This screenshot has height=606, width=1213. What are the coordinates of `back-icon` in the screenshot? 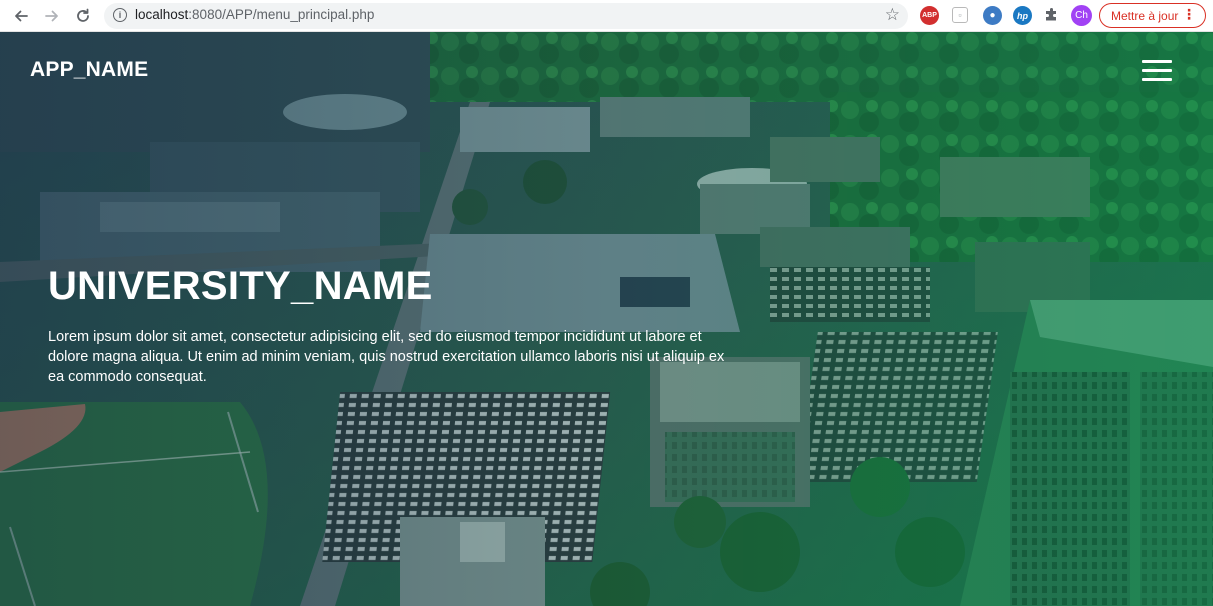 It's located at (21, 16).